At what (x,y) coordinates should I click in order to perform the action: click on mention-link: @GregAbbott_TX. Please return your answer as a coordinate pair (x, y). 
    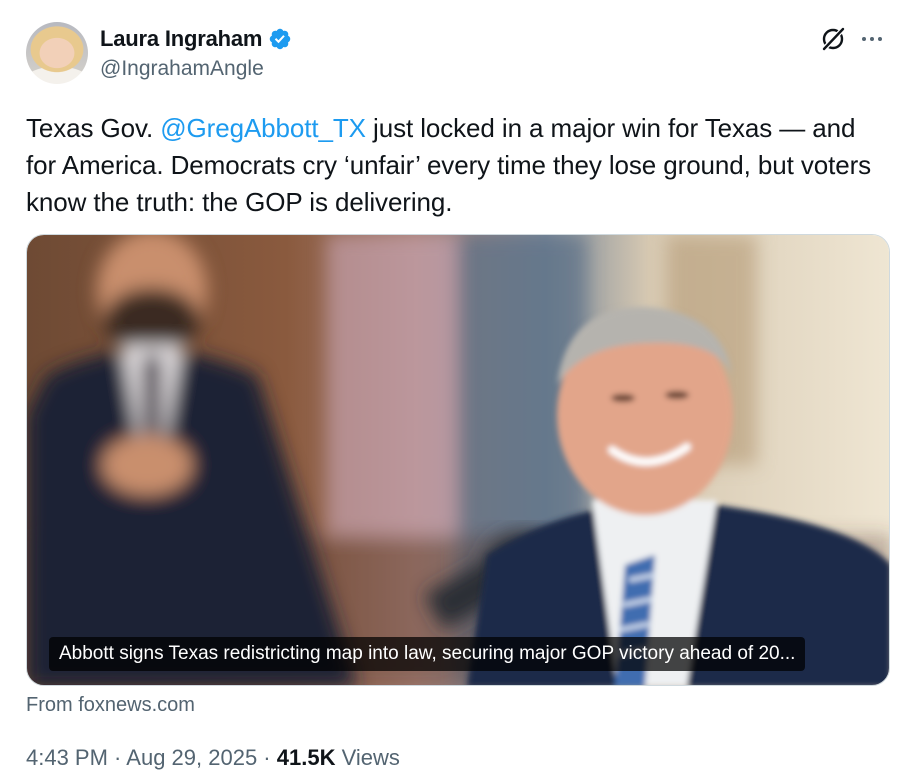
    Looking at the image, I should click on (263, 128).